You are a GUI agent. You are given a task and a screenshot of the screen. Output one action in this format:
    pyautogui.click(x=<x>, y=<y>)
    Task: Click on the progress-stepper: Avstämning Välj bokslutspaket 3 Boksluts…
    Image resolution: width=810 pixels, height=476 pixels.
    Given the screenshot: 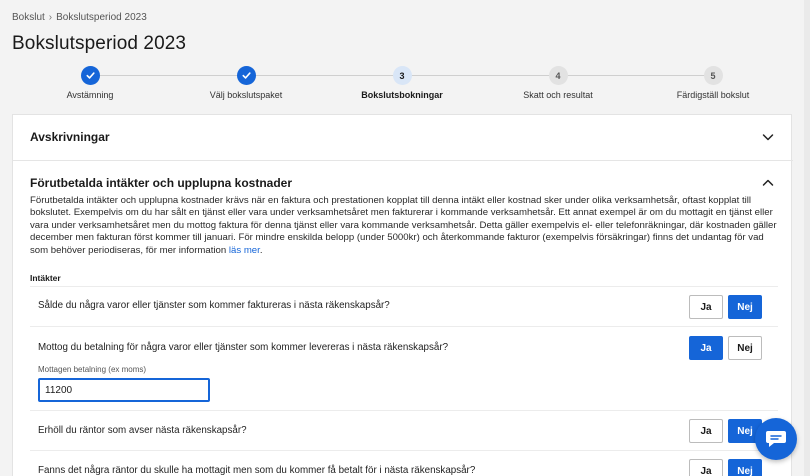 What is the action you would take?
    pyautogui.click(x=402, y=84)
    